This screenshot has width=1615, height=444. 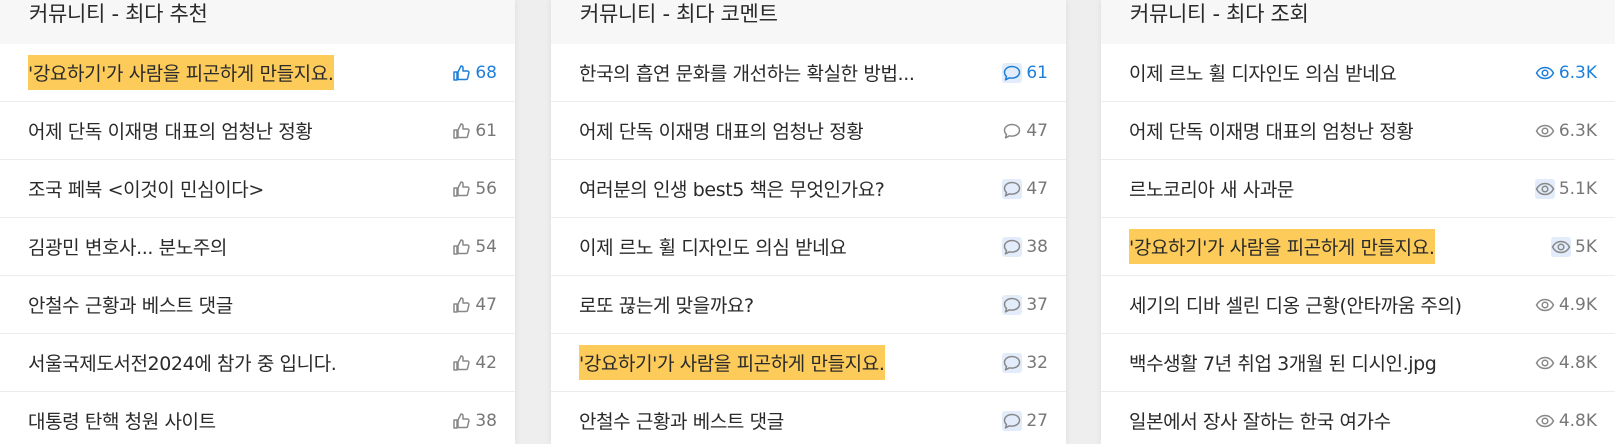 I want to click on list-item: 이제 르노 휠 디자인도 의심 받네요 6.3K, so click(x=1358, y=73).